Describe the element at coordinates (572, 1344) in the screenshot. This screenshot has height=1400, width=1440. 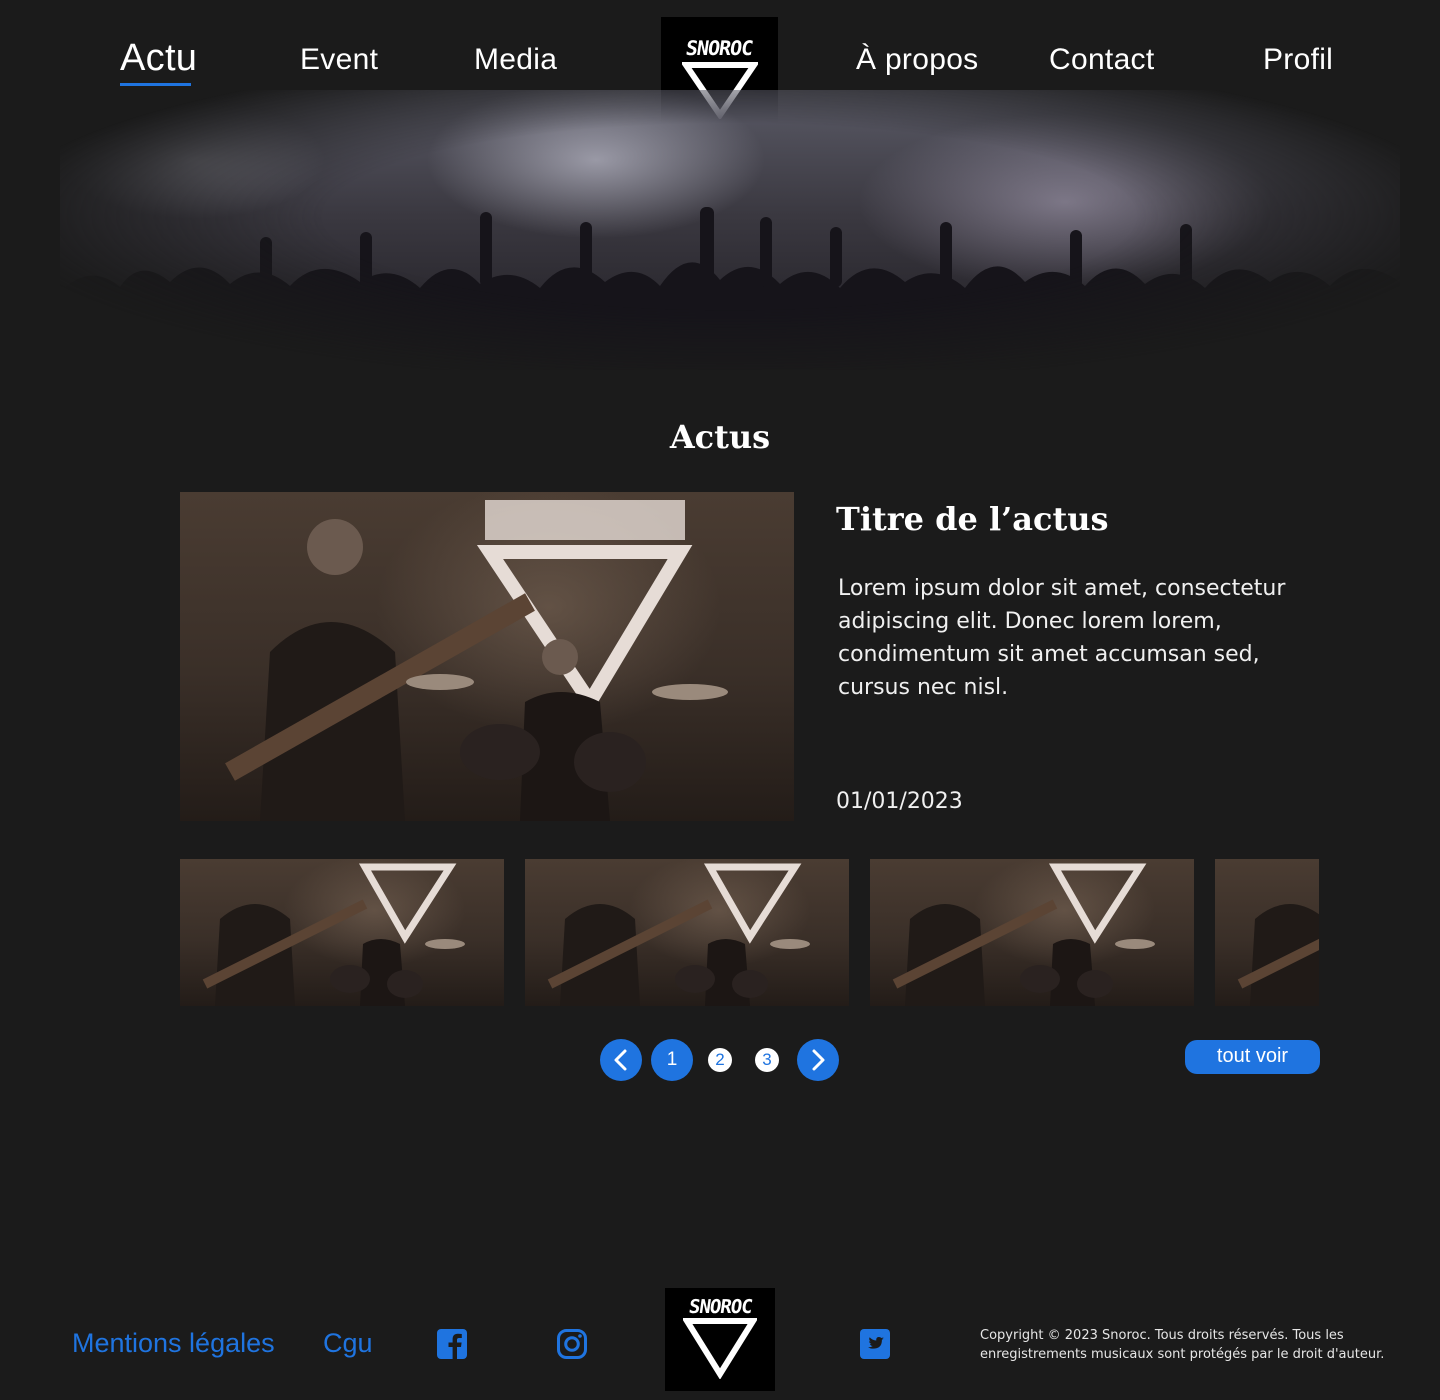
I see `instagram-icon` at that location.